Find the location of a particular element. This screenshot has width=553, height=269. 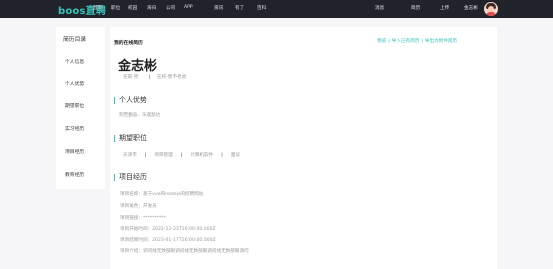

sidebar-item-personal-info: 个人信息 is located at coordinates (74, 61).